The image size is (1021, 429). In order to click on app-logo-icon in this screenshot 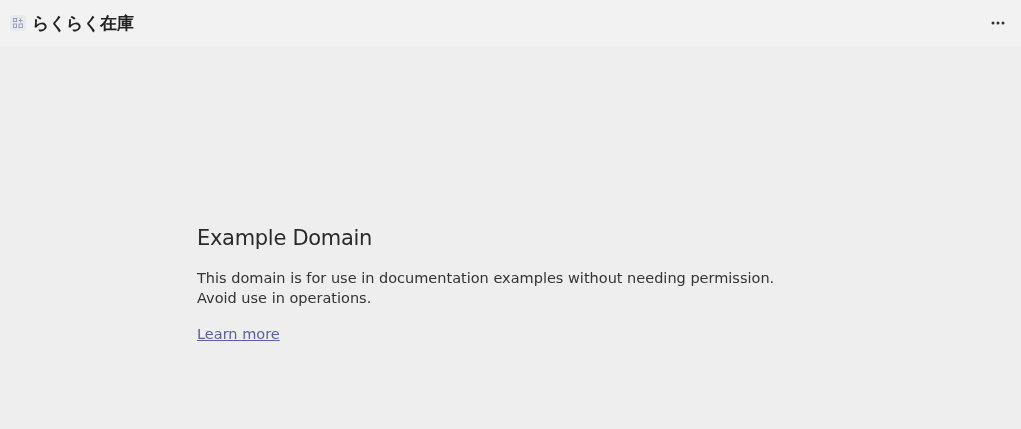, I will do `click(18, 23)`.